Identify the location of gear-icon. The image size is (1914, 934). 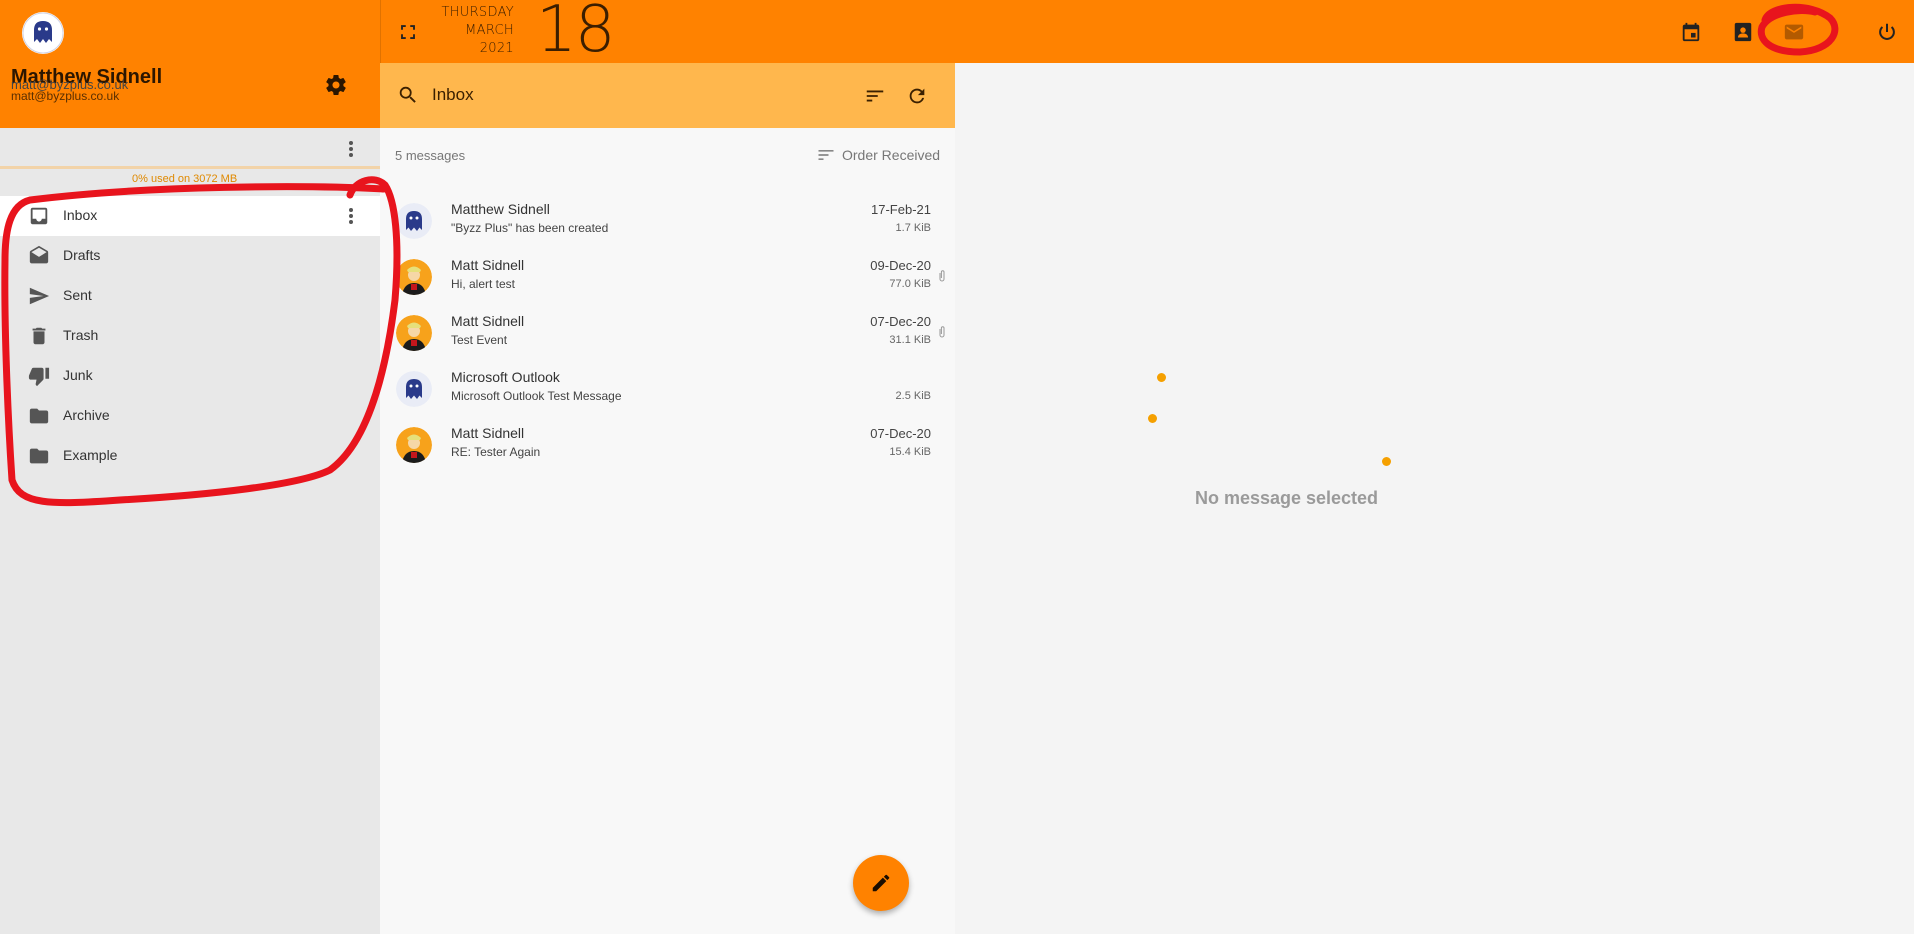
(336, 85).